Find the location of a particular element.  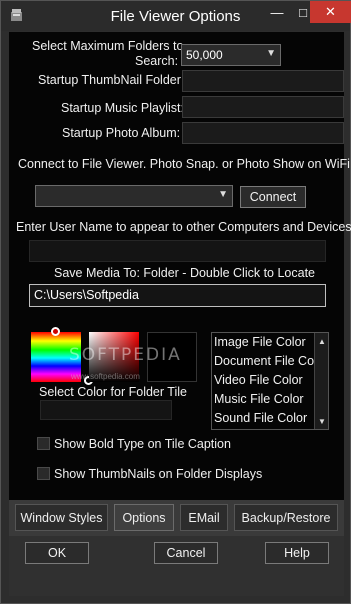

watermark-logo: SOFTPEDIA is located at coordinates (125, 355).